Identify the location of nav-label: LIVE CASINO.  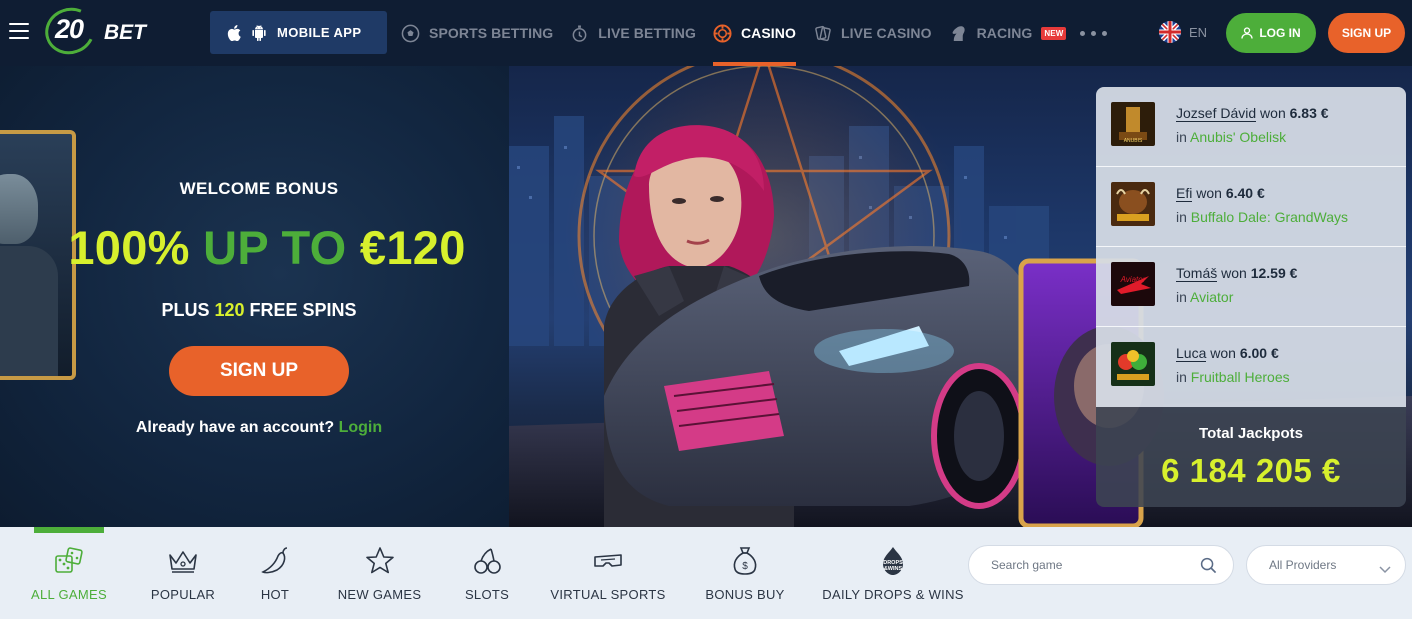
(886, 33).